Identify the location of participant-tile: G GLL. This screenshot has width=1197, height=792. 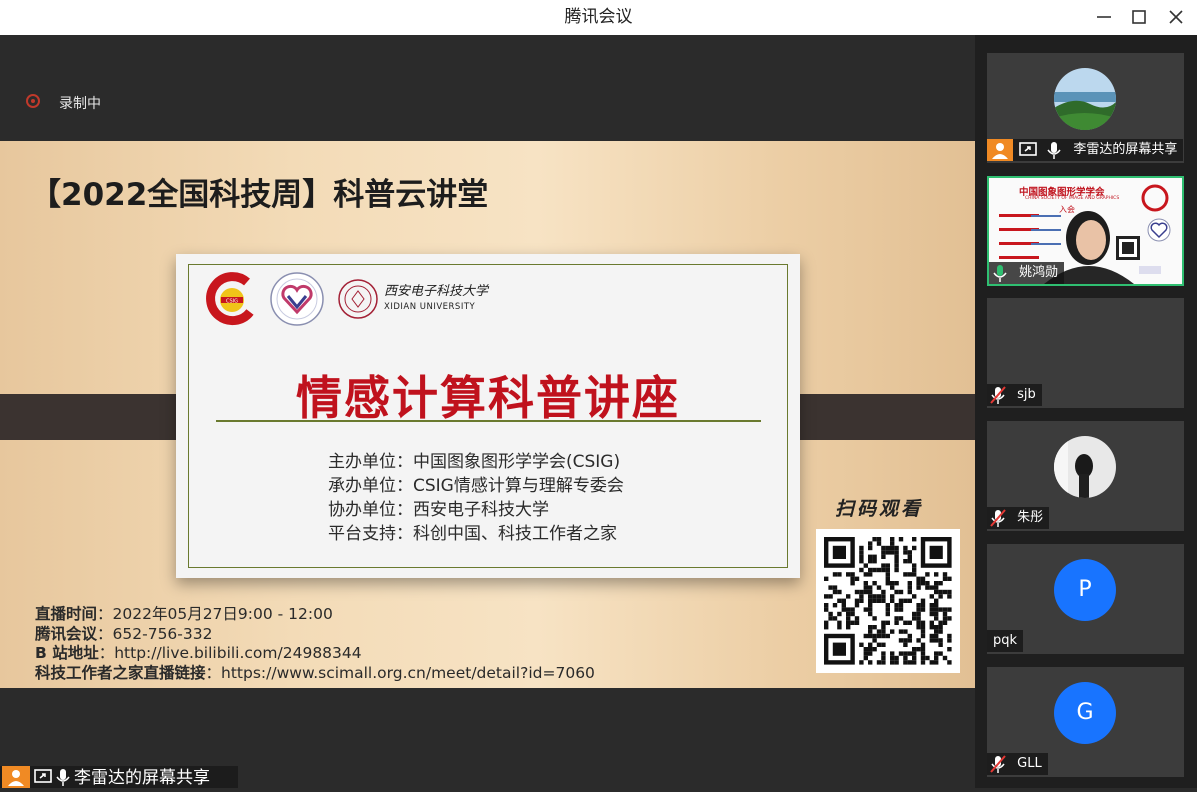
(1085, 722).